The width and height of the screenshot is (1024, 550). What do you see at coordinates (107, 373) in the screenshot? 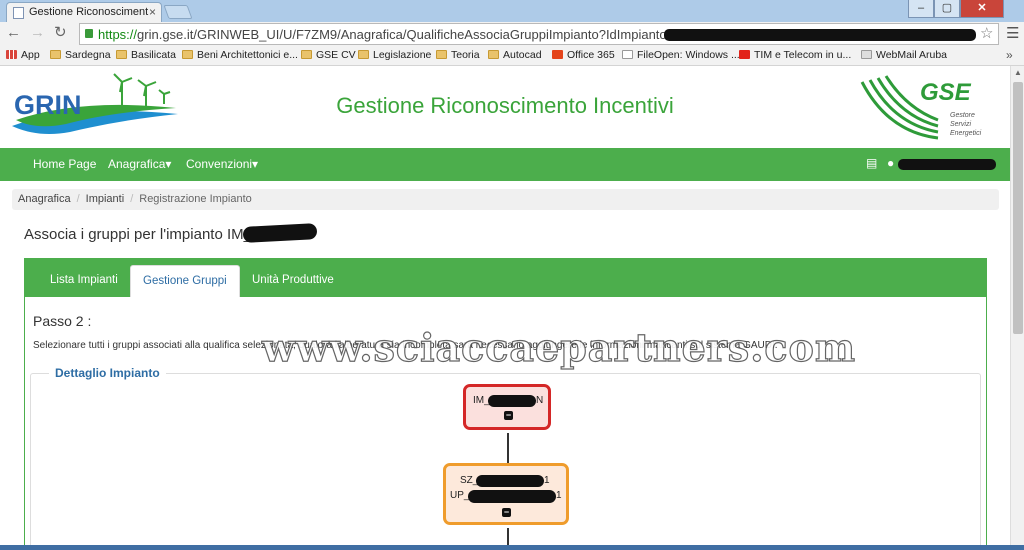
I see `fieldset-legend: Dettaglio Impianto` at bounding box center [107, 373].